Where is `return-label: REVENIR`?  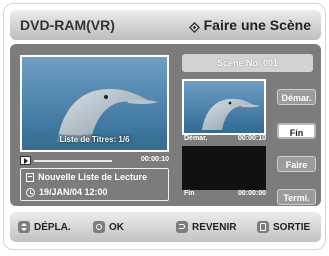
return-label: REVENIR is located at coordinates (214, 227).